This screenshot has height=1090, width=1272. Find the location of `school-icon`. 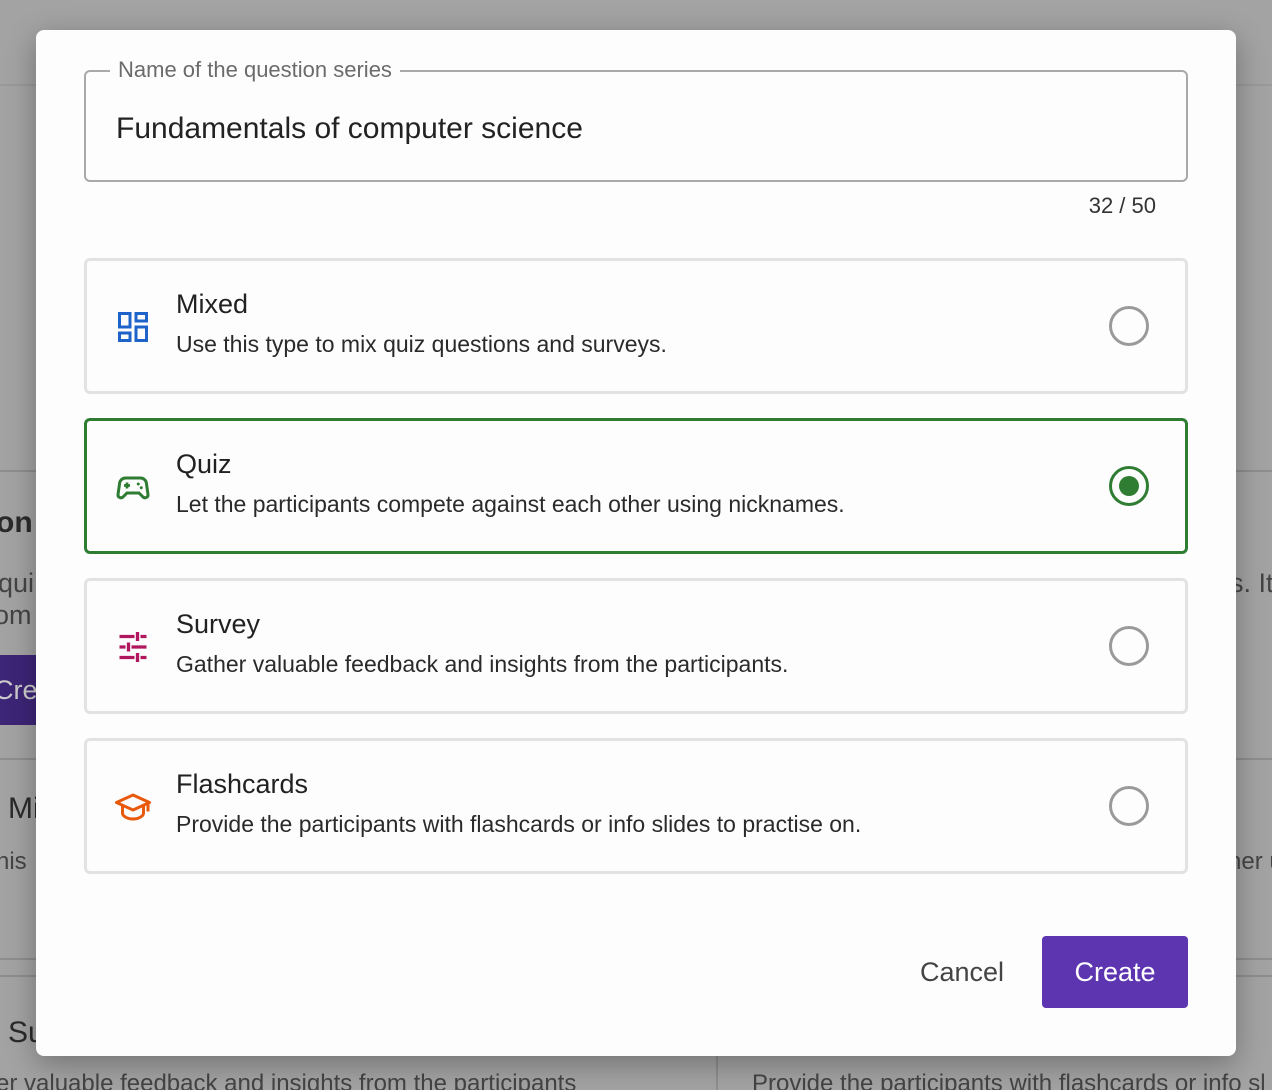

school-icon is located at coordinates (133, 807).